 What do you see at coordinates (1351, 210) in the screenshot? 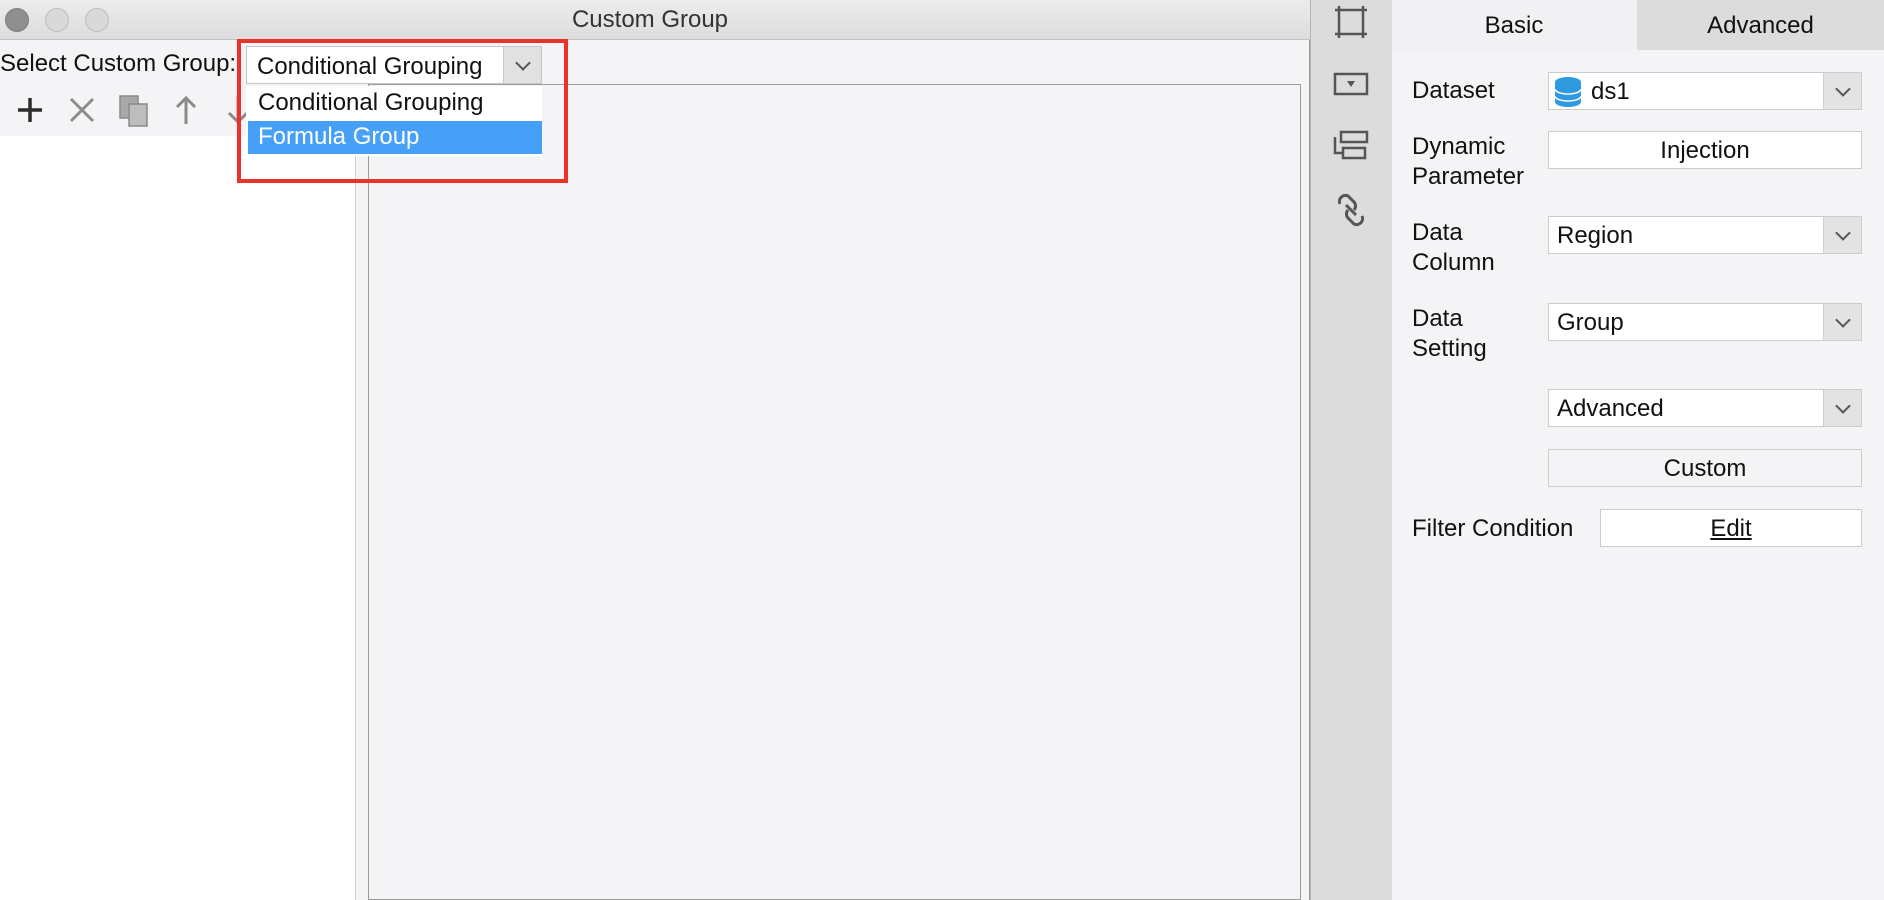
I see `link-icon` at bounding box center [1351, 210].